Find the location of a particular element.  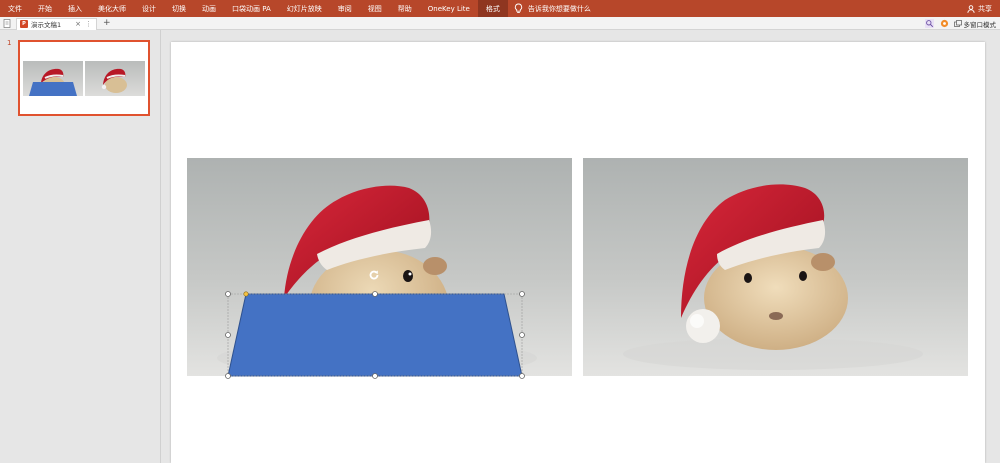

thumbnail-photo-right is located at coordinates (115, 78).